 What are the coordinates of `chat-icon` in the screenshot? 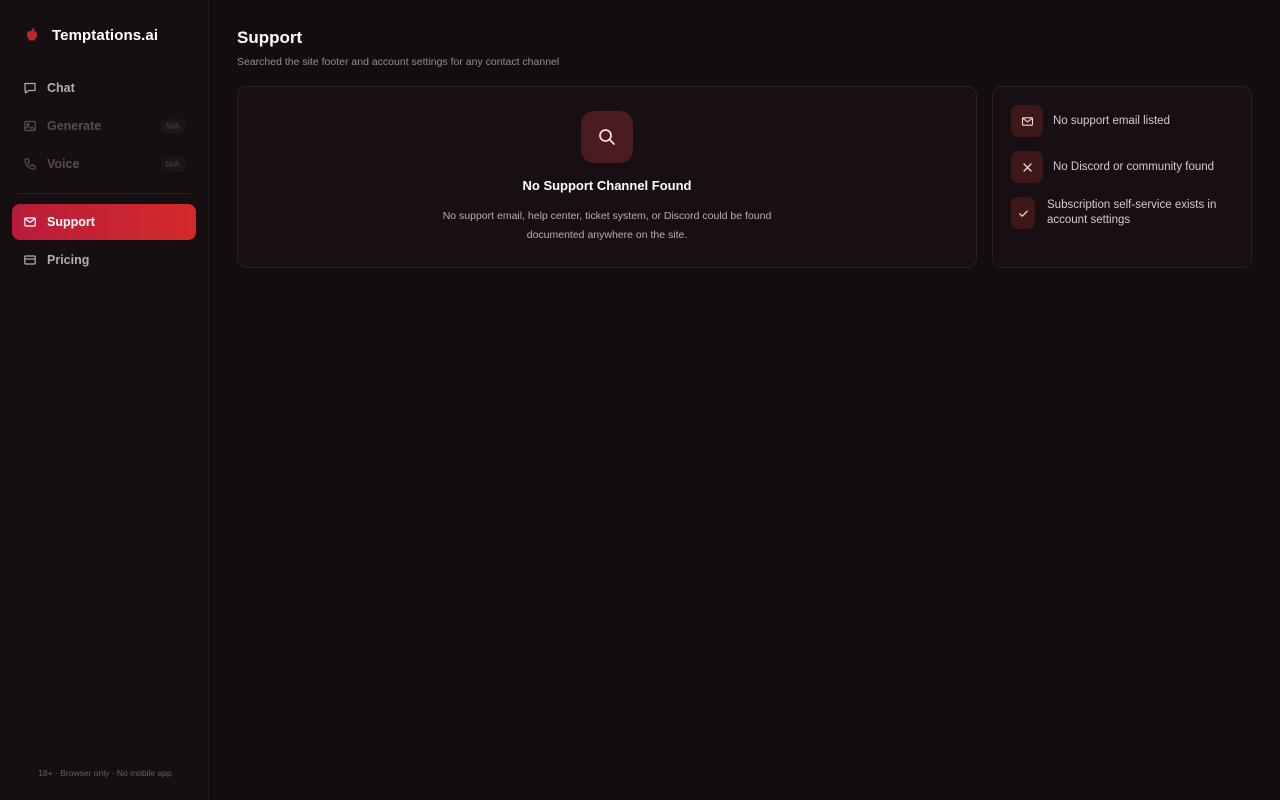 It's located at (30, 88).